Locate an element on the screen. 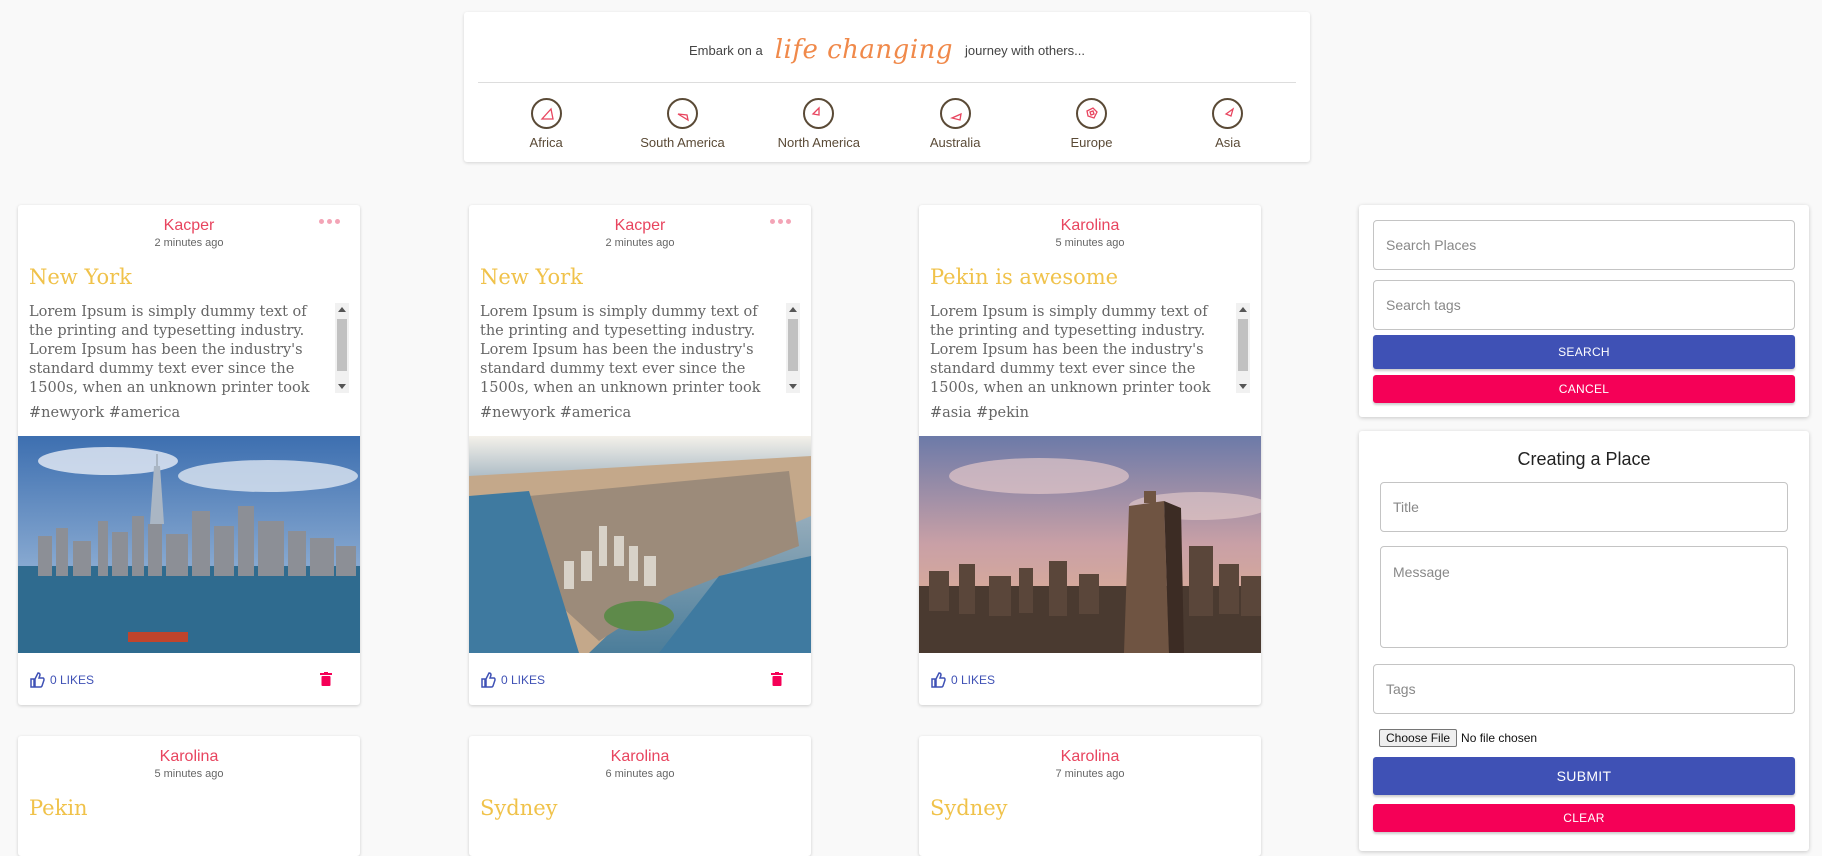 The width and height of the screenshot is (1822, 856). message-field: Message is located at coordinates (1584, 597).